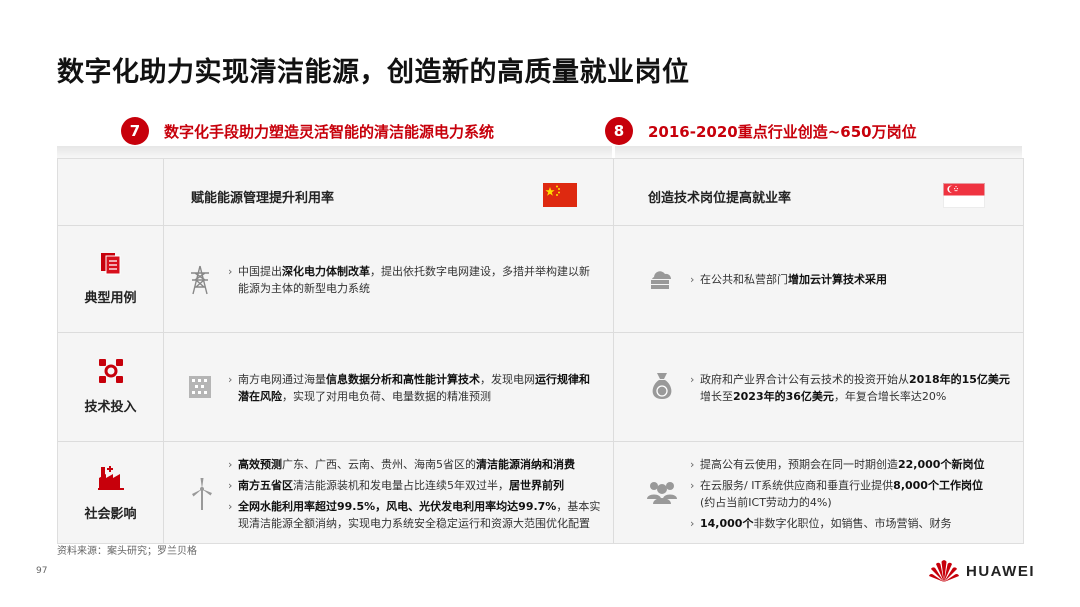 The width and height of the screenshot is (1080, 607). I want to click on section-header-text: 数字化手段助力塑造灵活智能的清洁能源电力系统, so click(329, 131).